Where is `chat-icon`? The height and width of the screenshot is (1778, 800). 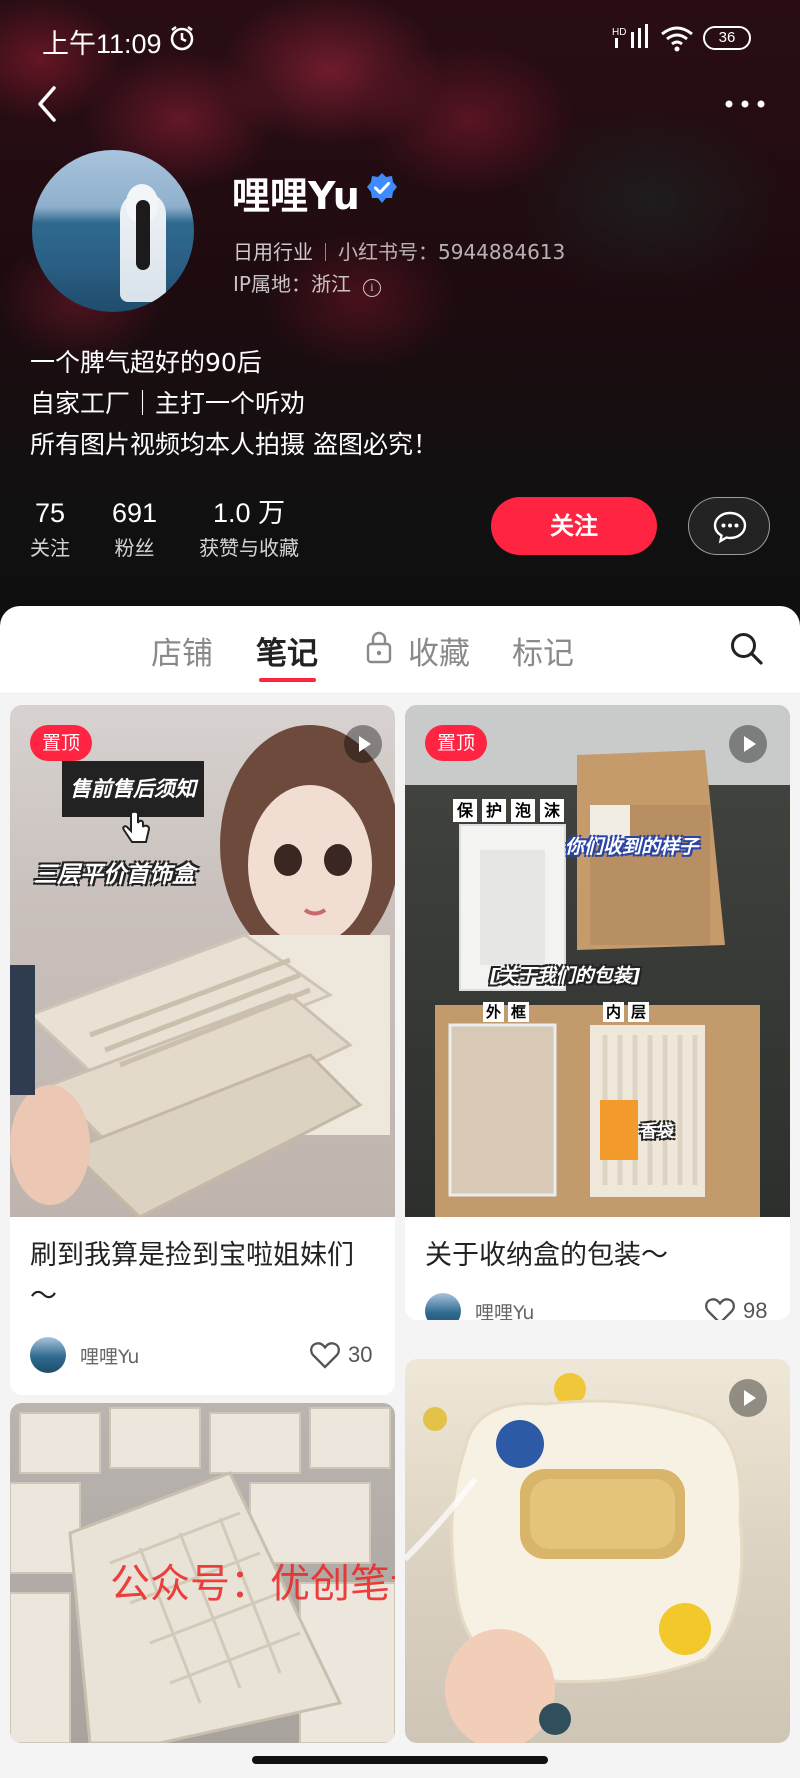
chat-icon is located at coordinates (730, 527).